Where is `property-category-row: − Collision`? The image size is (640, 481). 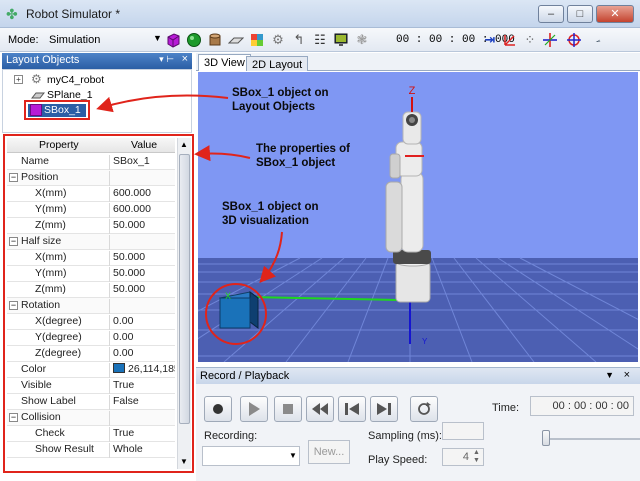 property-category-row: − Collision is located at coordinates (91, 418).